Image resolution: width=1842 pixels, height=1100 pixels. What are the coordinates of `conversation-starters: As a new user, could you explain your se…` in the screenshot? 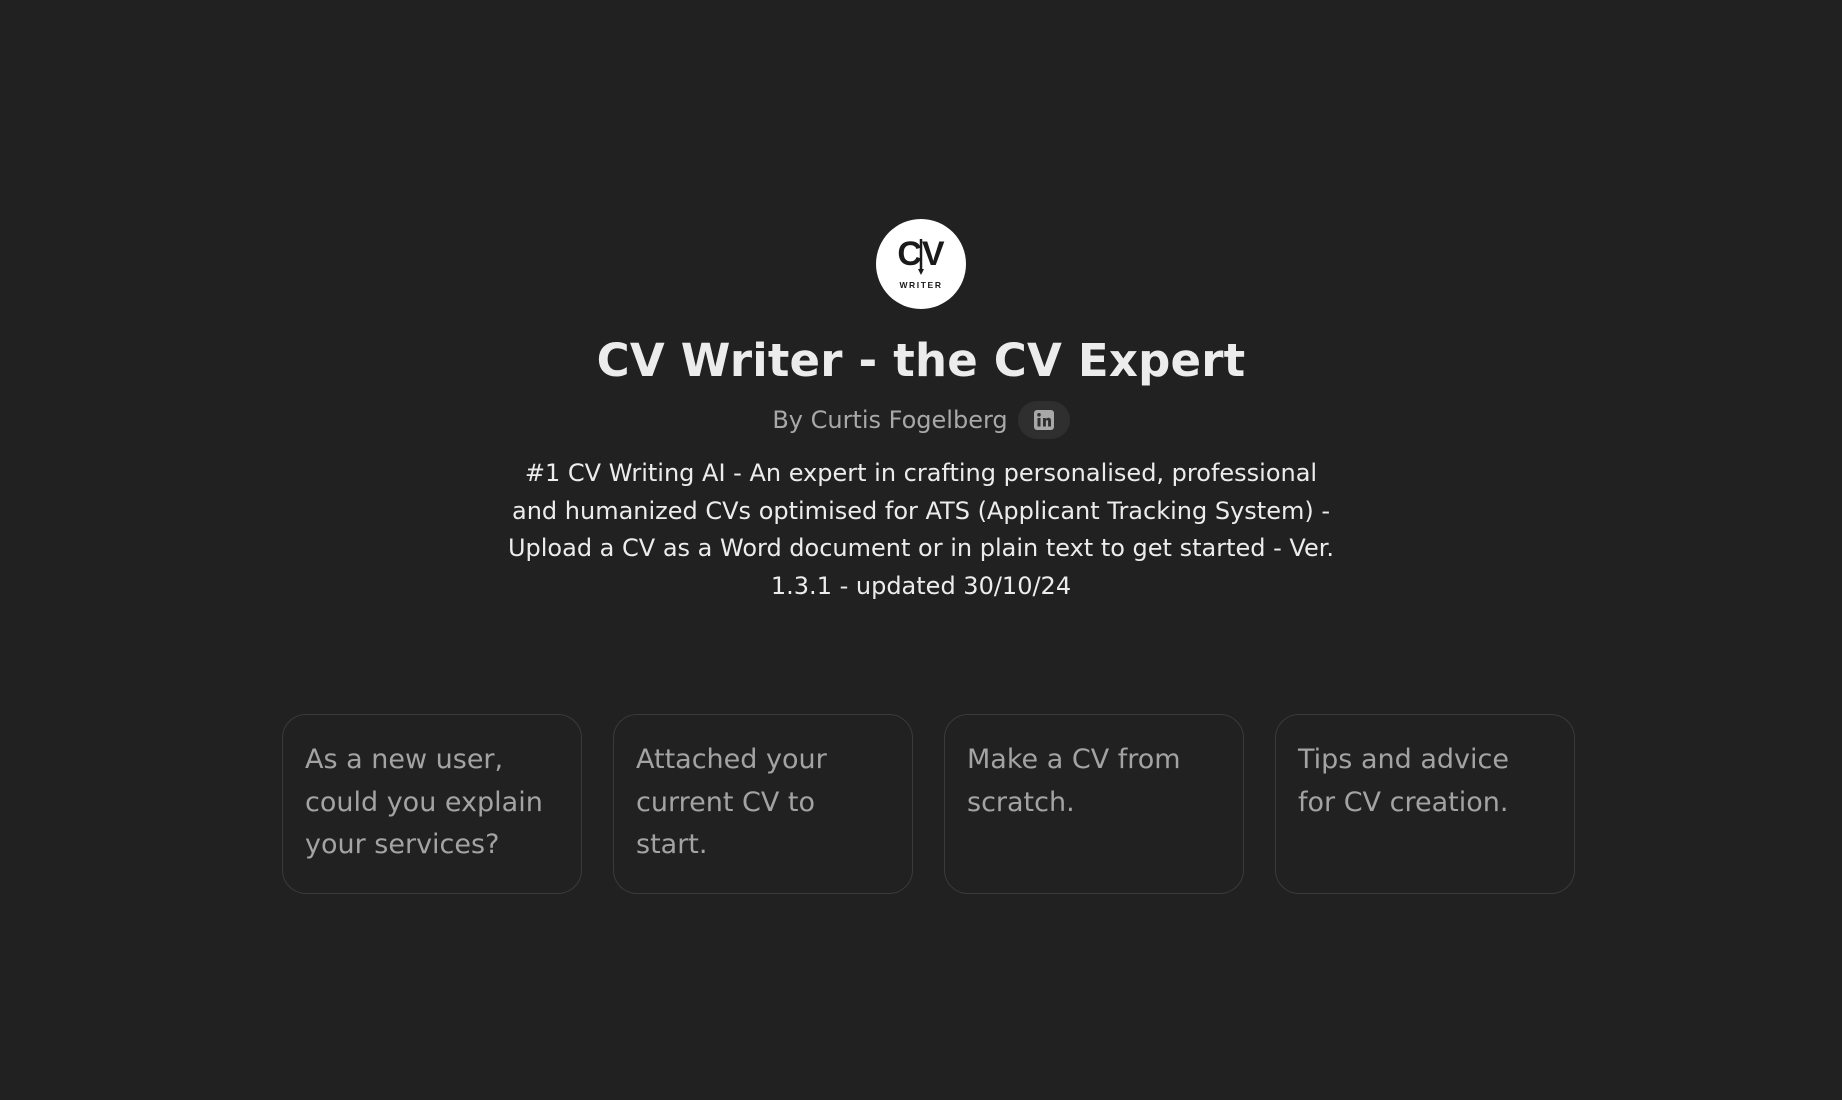 It's located at (928, 804).